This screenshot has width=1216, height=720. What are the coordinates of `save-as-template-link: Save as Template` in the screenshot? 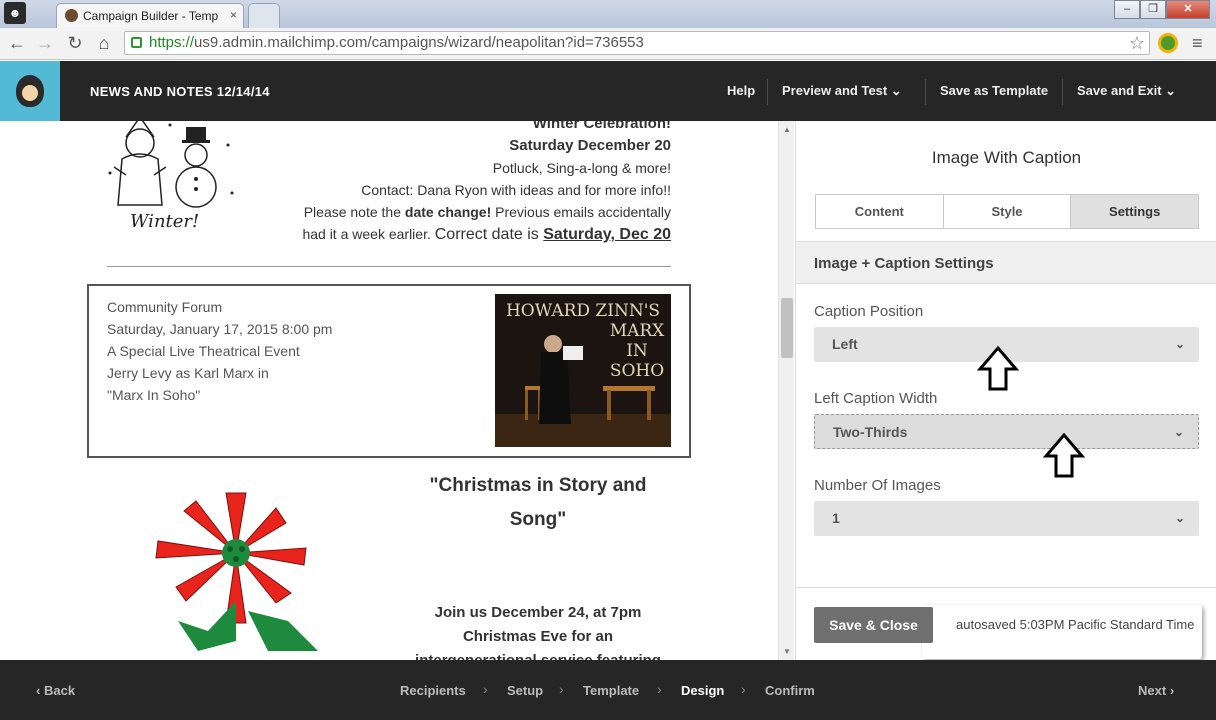 It's located at (994, 90).